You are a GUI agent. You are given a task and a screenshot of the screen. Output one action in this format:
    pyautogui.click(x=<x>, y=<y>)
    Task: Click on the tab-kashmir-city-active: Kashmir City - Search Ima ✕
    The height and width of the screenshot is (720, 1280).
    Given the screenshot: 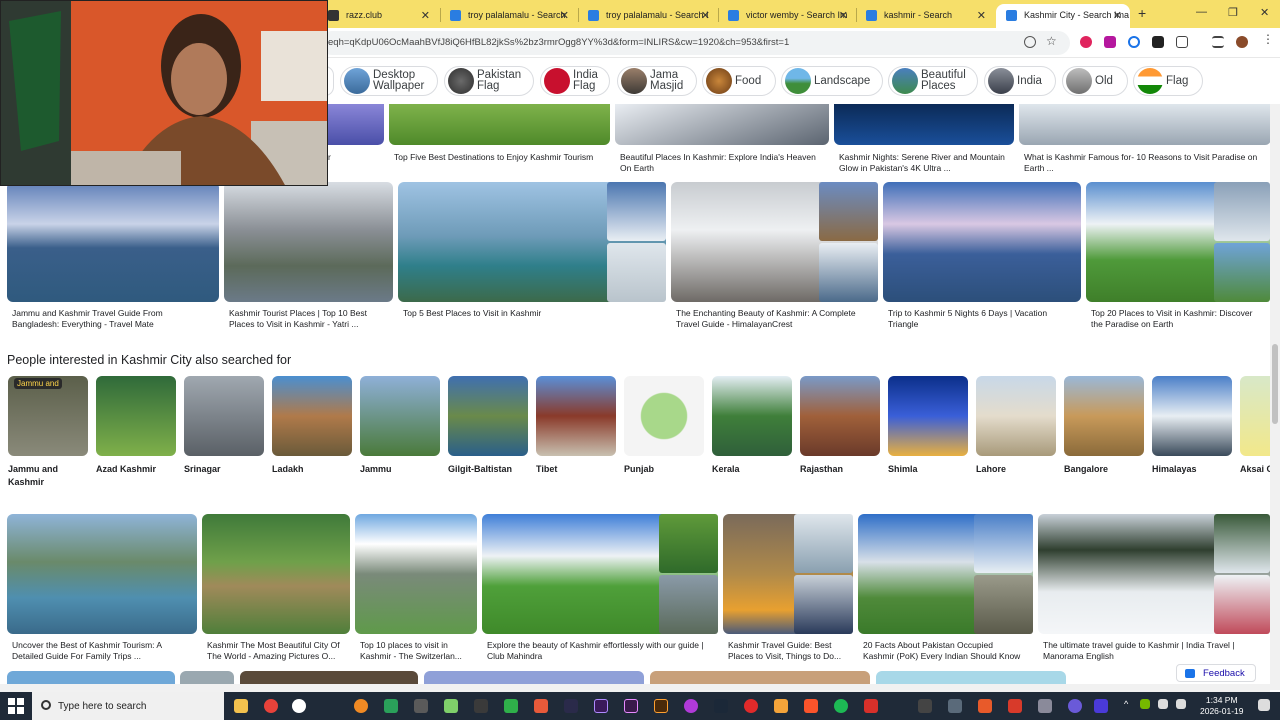 What is the action you would take?
    pyautogui.click(x=1063, y=16)
    